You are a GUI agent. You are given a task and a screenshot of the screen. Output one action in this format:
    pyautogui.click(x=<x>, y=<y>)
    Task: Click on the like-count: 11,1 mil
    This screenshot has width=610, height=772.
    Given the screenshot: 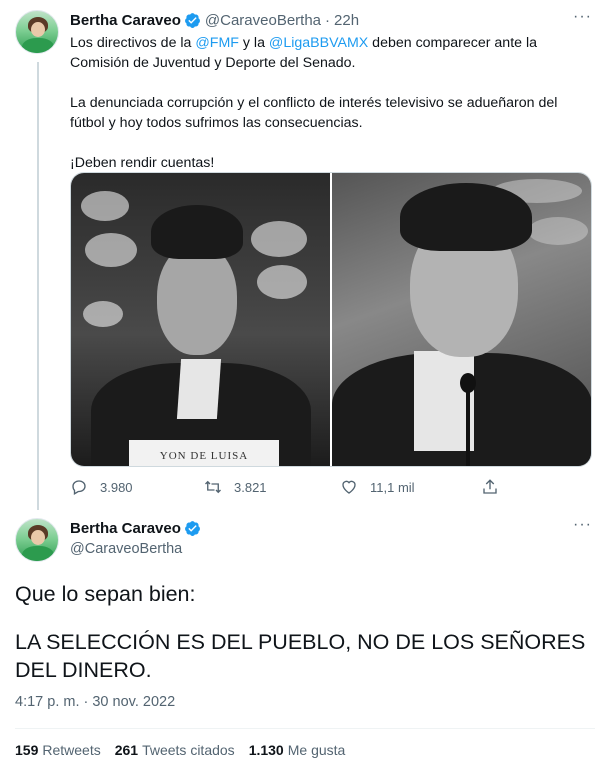 What is the action you would take?
    pyautogui.click(x=392, y=487)
    